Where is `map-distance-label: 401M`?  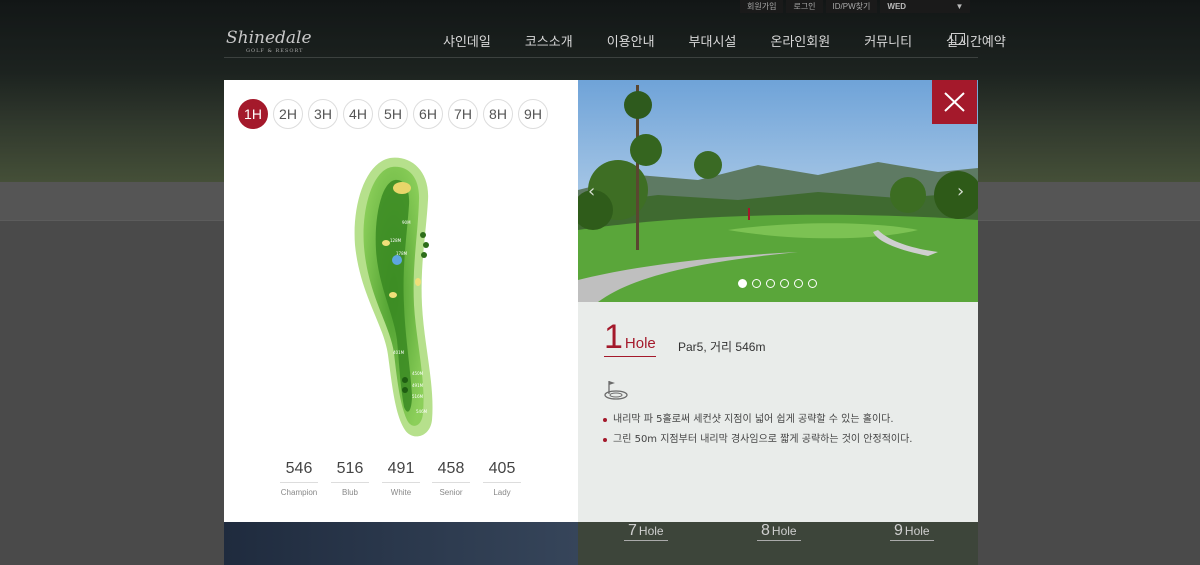
map-distance-label: 401M is located at coordinates (399, 352).